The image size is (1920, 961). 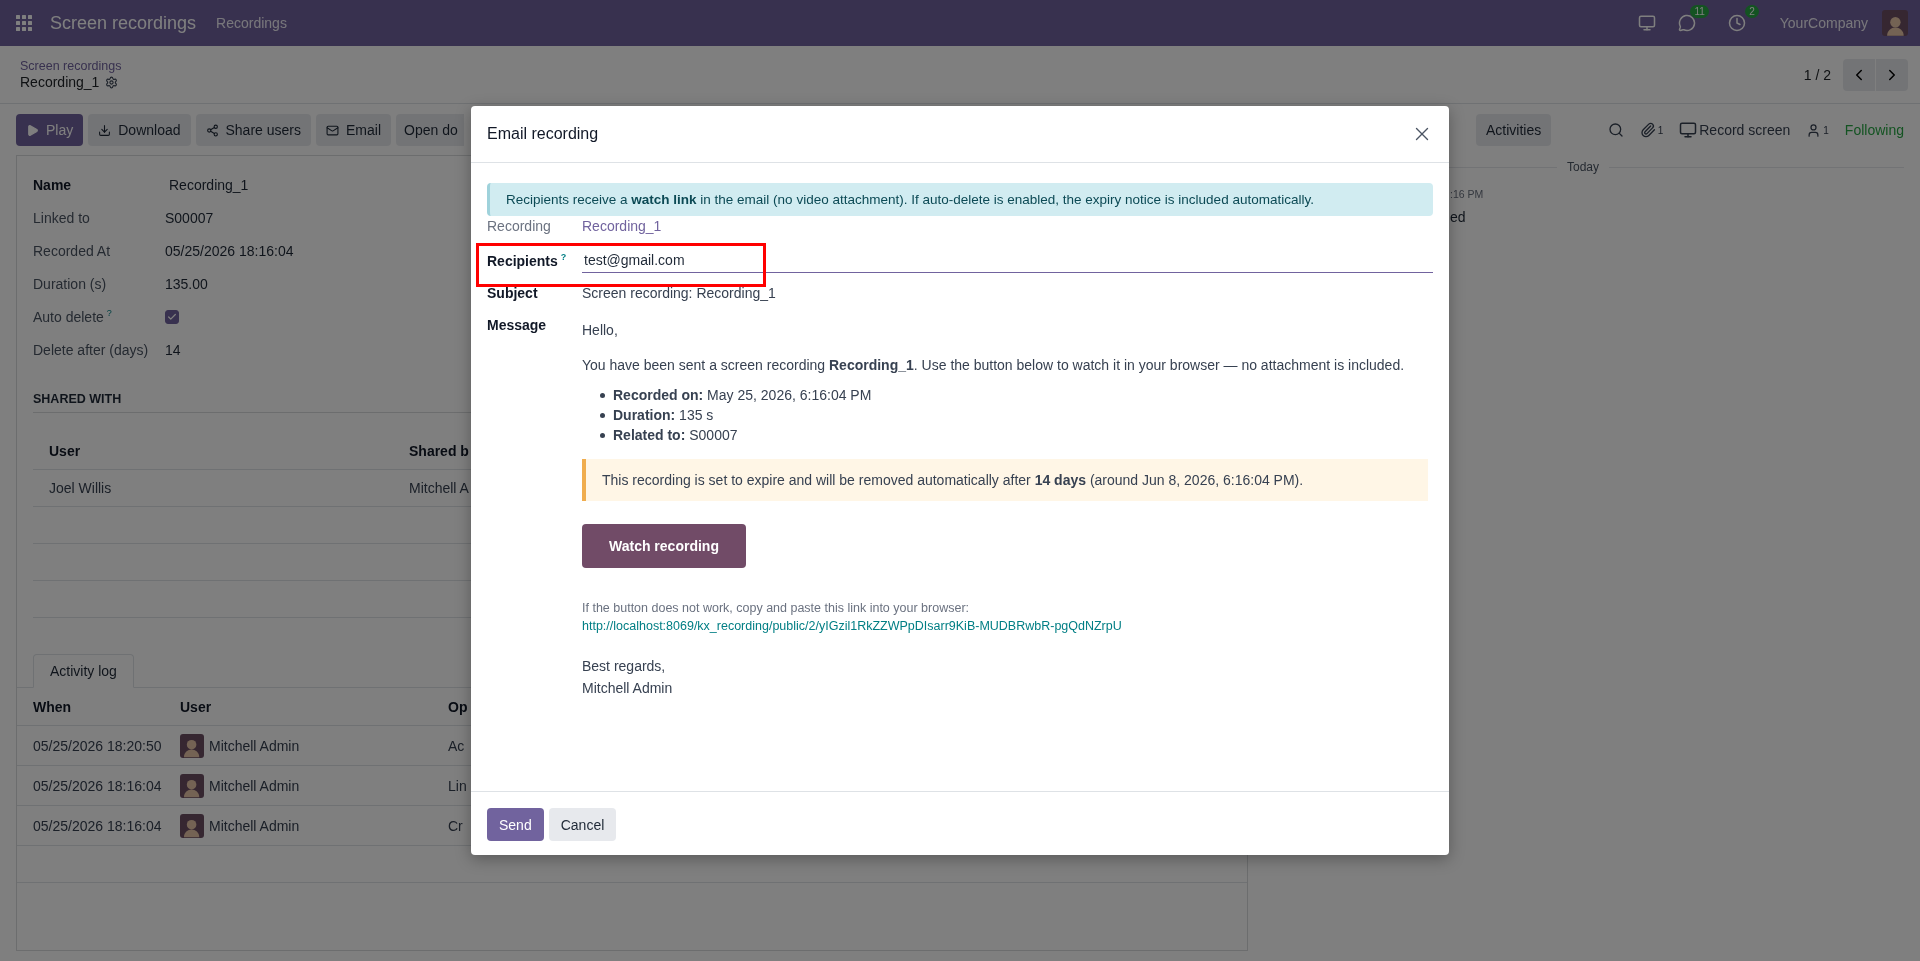 I want to click on field-label: Recording, so click(x=519, y=226).